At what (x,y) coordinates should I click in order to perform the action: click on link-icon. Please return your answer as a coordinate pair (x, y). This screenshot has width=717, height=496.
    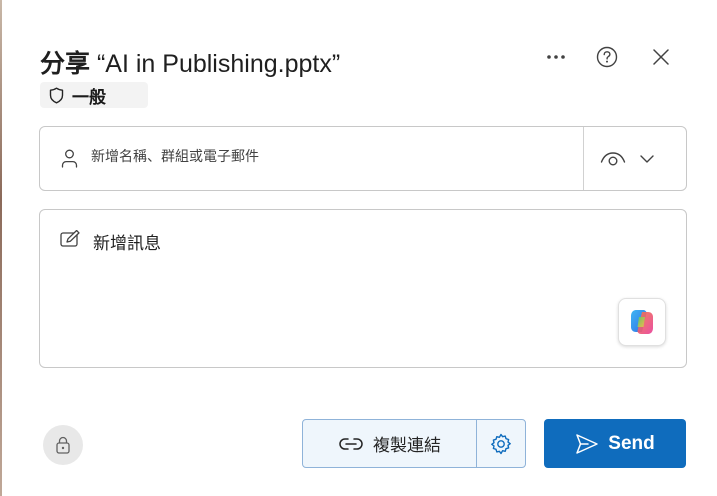
    Looking at the image, I should click on (351, 443).